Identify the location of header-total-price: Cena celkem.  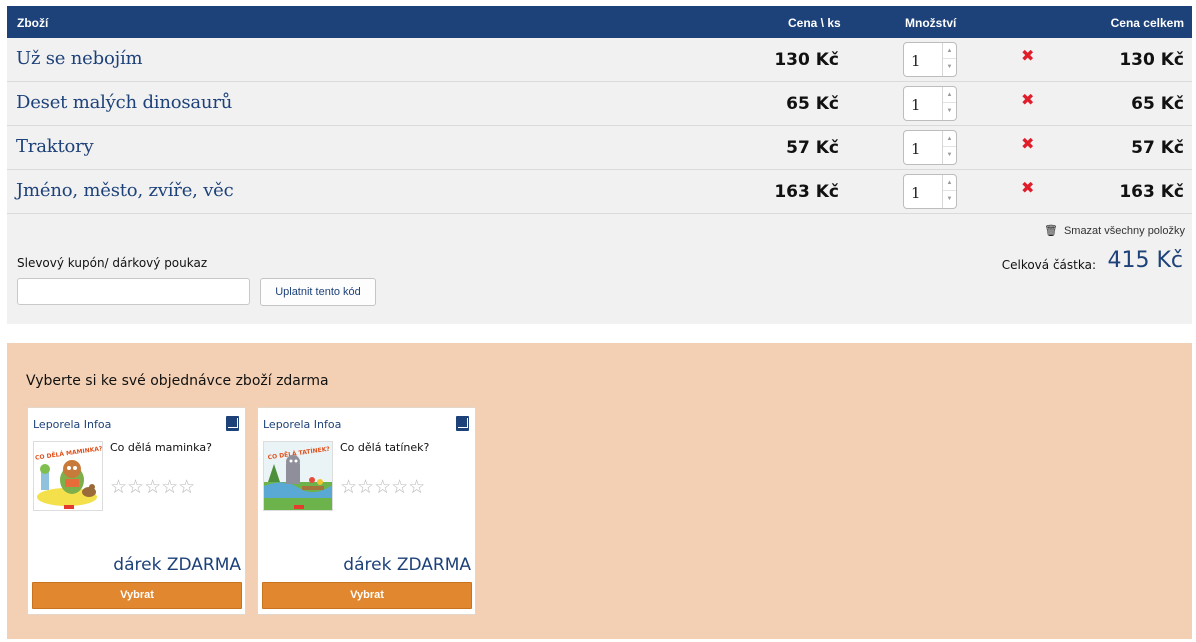
(1147, 23).